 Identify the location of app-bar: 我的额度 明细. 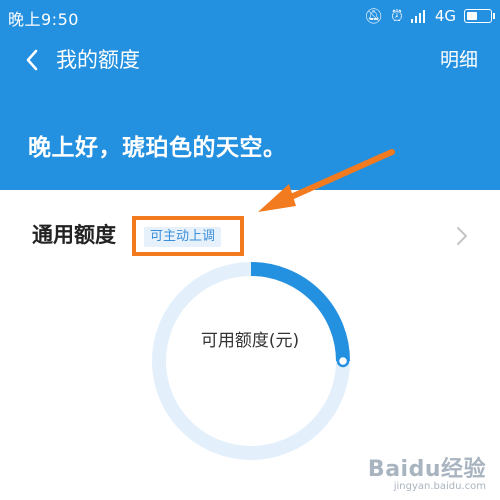
(250, 60).